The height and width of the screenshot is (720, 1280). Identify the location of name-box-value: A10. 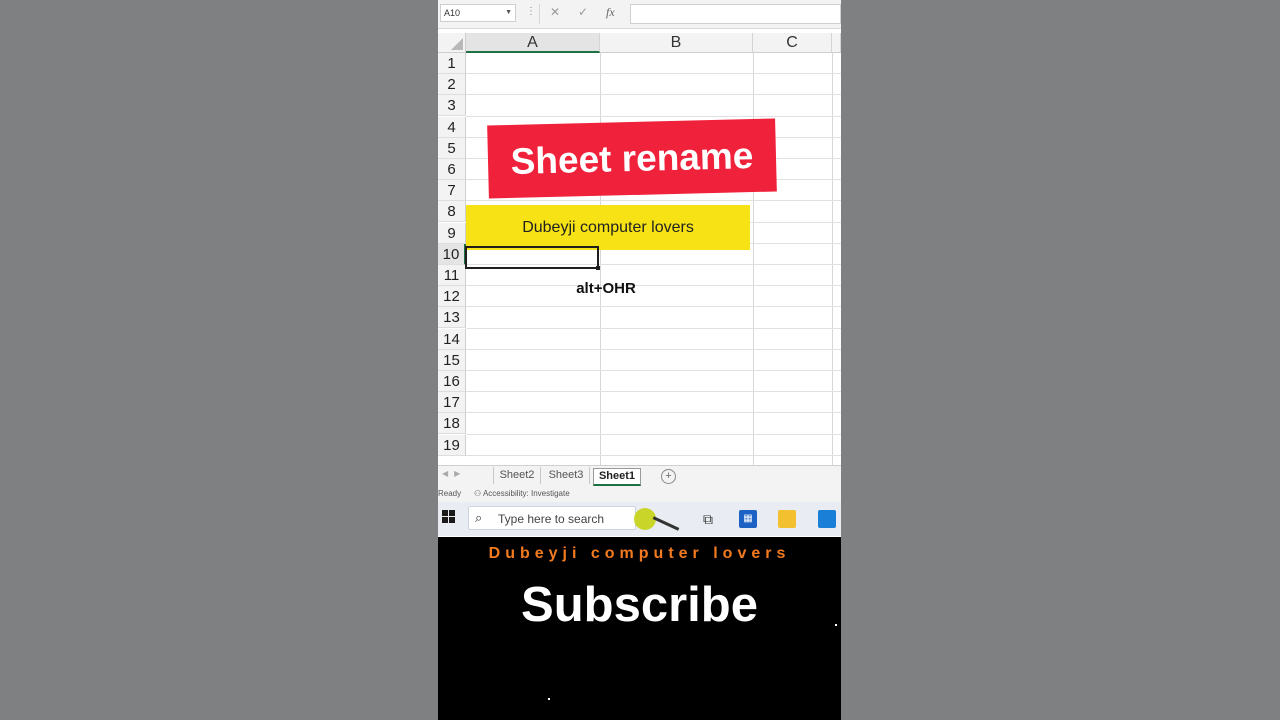
(452, 13).